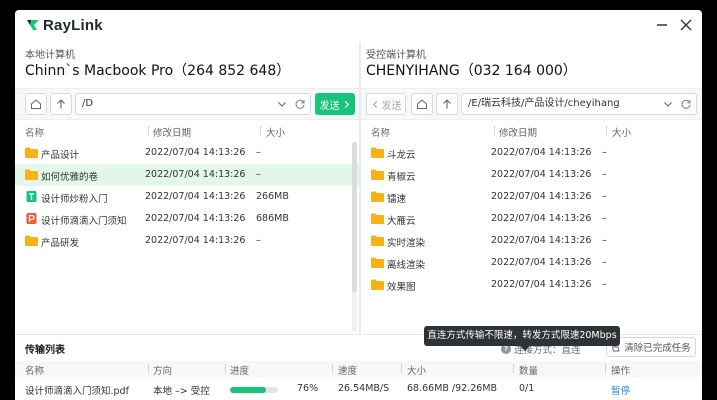 Image resolution: width=717 pixels, height=400 pixels. Describe the element at coordinates (77, 391) in the screenshot. I see `transfer-file-name: 设计师滴滴入门须知.pdf` at that location.